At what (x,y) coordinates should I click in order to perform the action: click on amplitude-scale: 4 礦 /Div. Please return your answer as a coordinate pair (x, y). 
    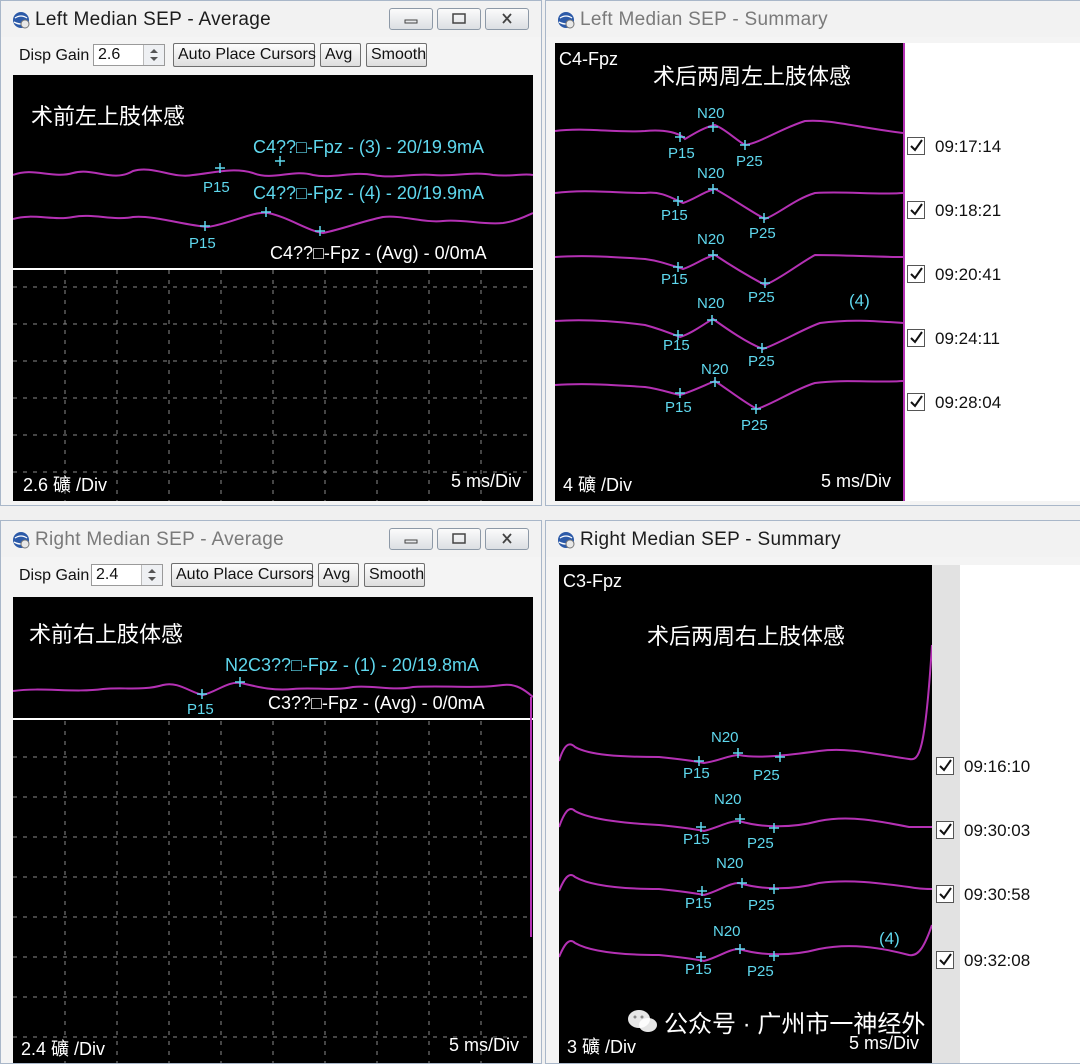
    Looking at the image, I should click on (598, 485).